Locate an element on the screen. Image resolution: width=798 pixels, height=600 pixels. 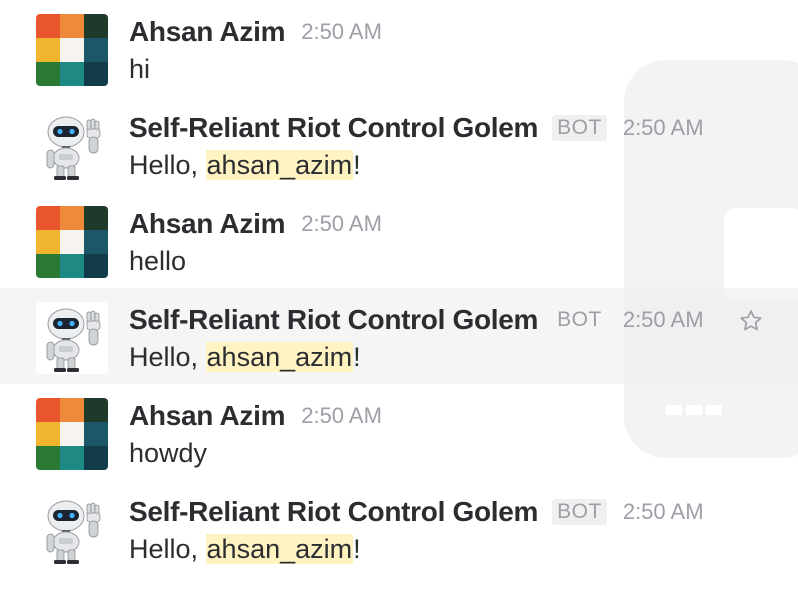
message-text-content: howdy is located at coordinates (168, 453).